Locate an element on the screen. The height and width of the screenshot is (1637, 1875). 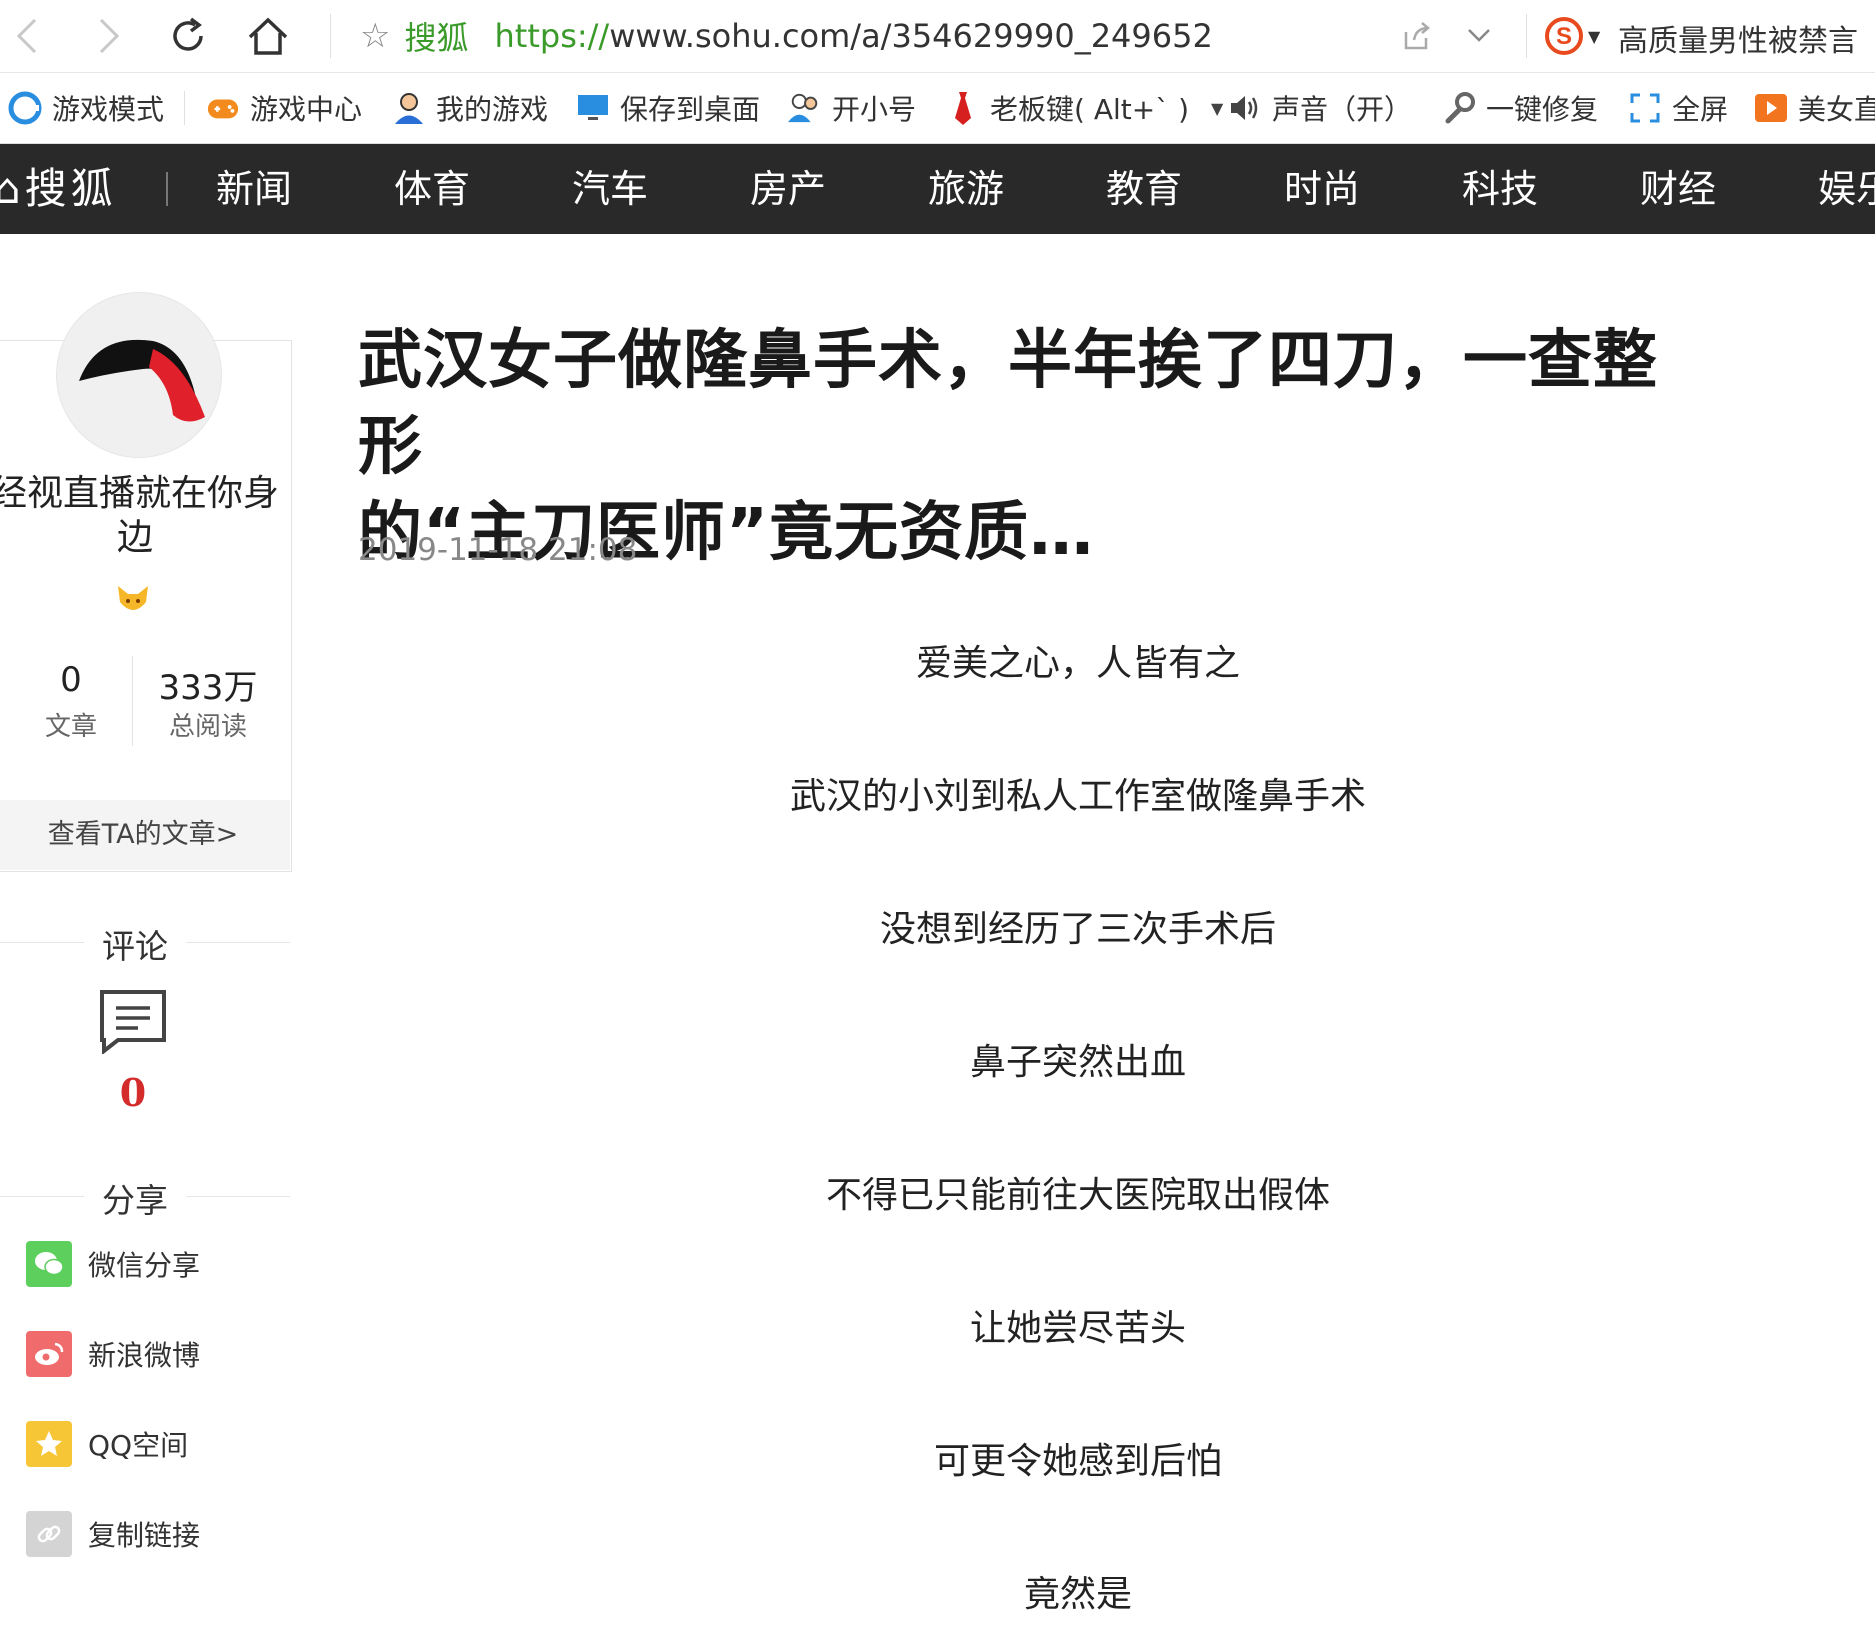
nav-item-tech: 科技 is located at coordinates (1500, 189).